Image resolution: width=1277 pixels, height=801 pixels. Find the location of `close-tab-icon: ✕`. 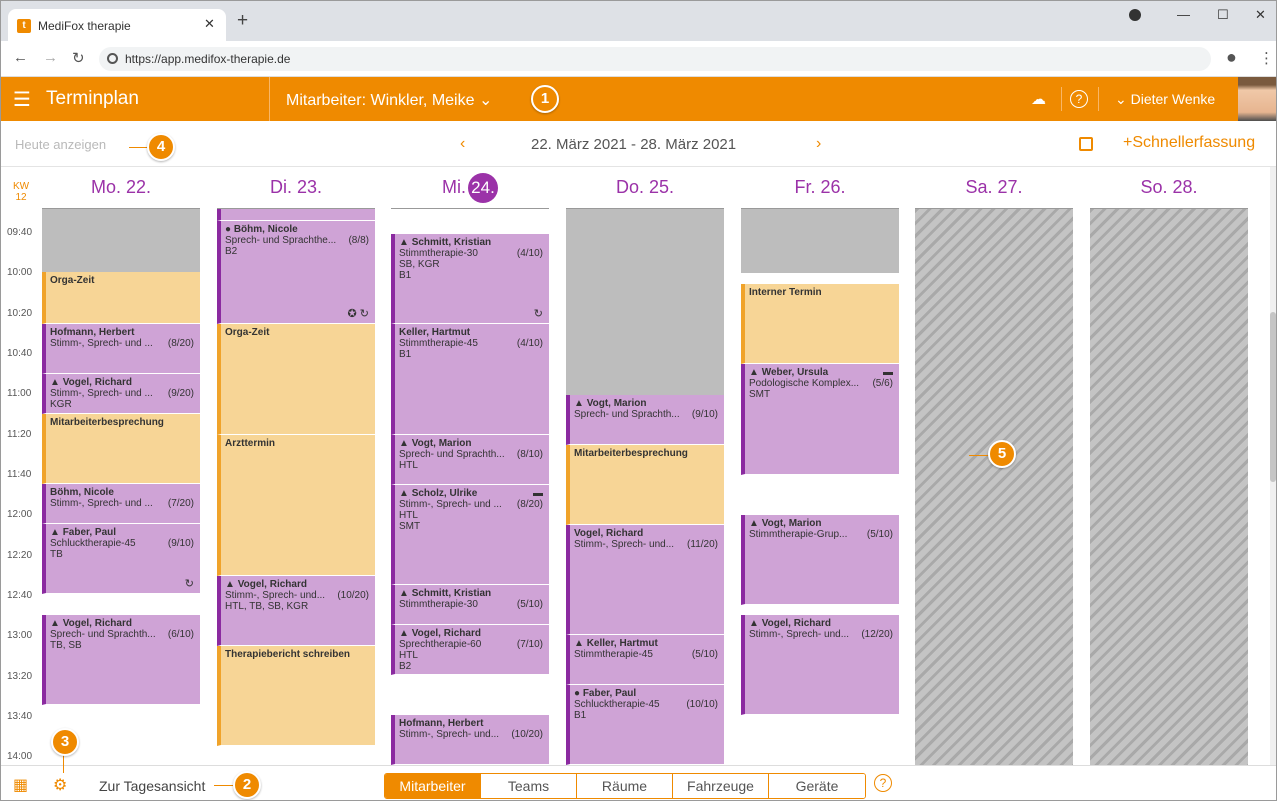

close-tab-icon: ✕ is located at coordinates (209, 24).